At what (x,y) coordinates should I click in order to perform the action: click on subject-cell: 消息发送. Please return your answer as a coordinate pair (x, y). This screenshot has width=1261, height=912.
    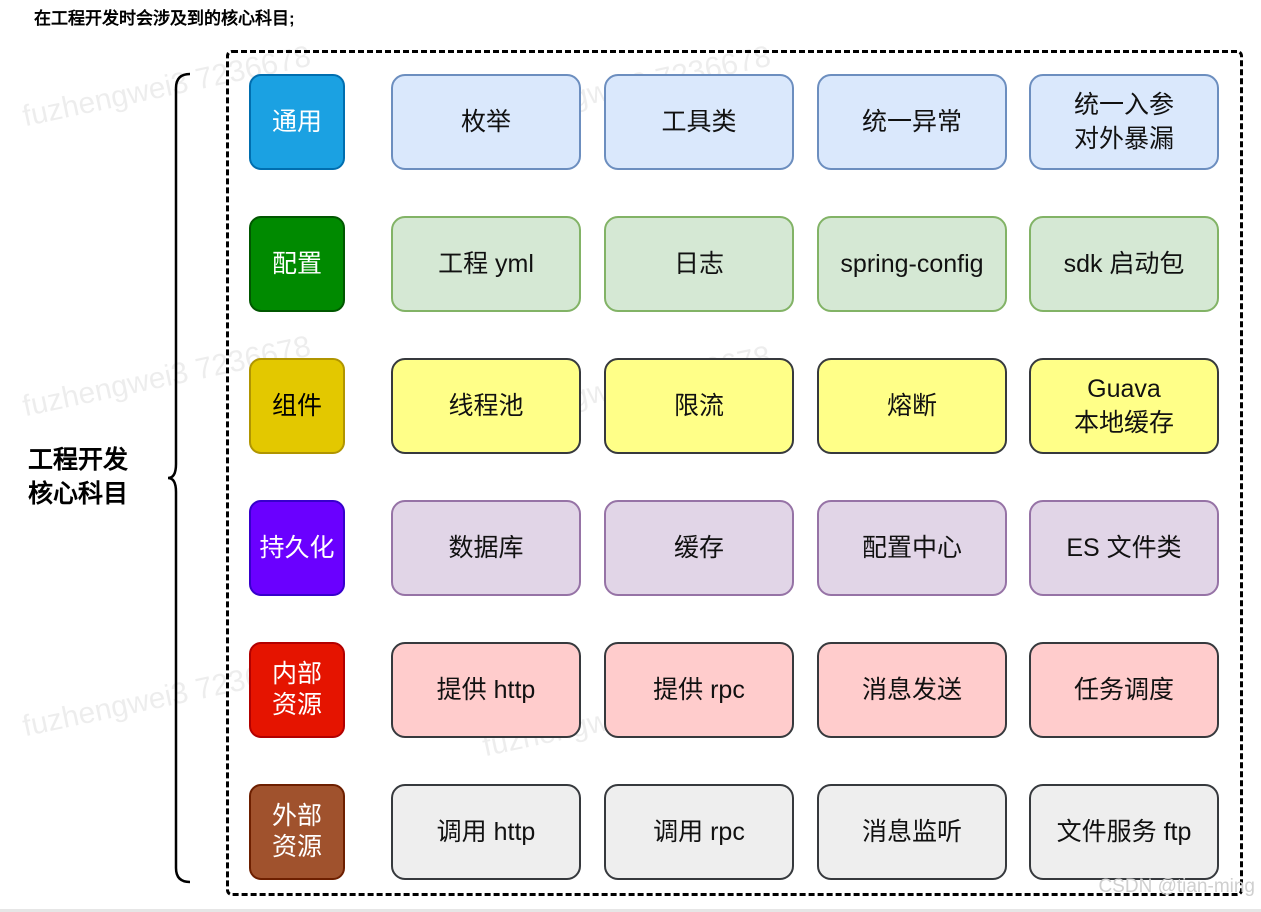
    Looking at the image, I should click on (912, 690).